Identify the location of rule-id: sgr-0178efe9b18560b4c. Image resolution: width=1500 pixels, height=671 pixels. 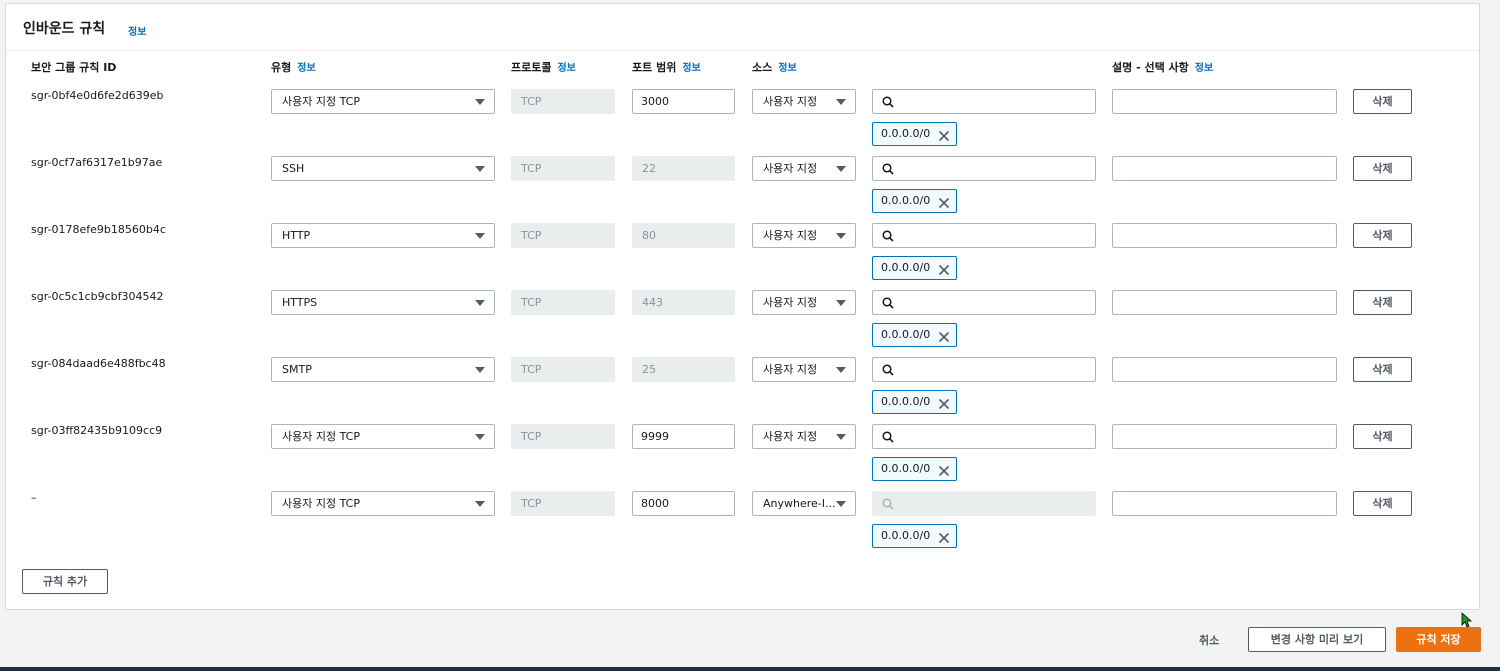
(98, 229).